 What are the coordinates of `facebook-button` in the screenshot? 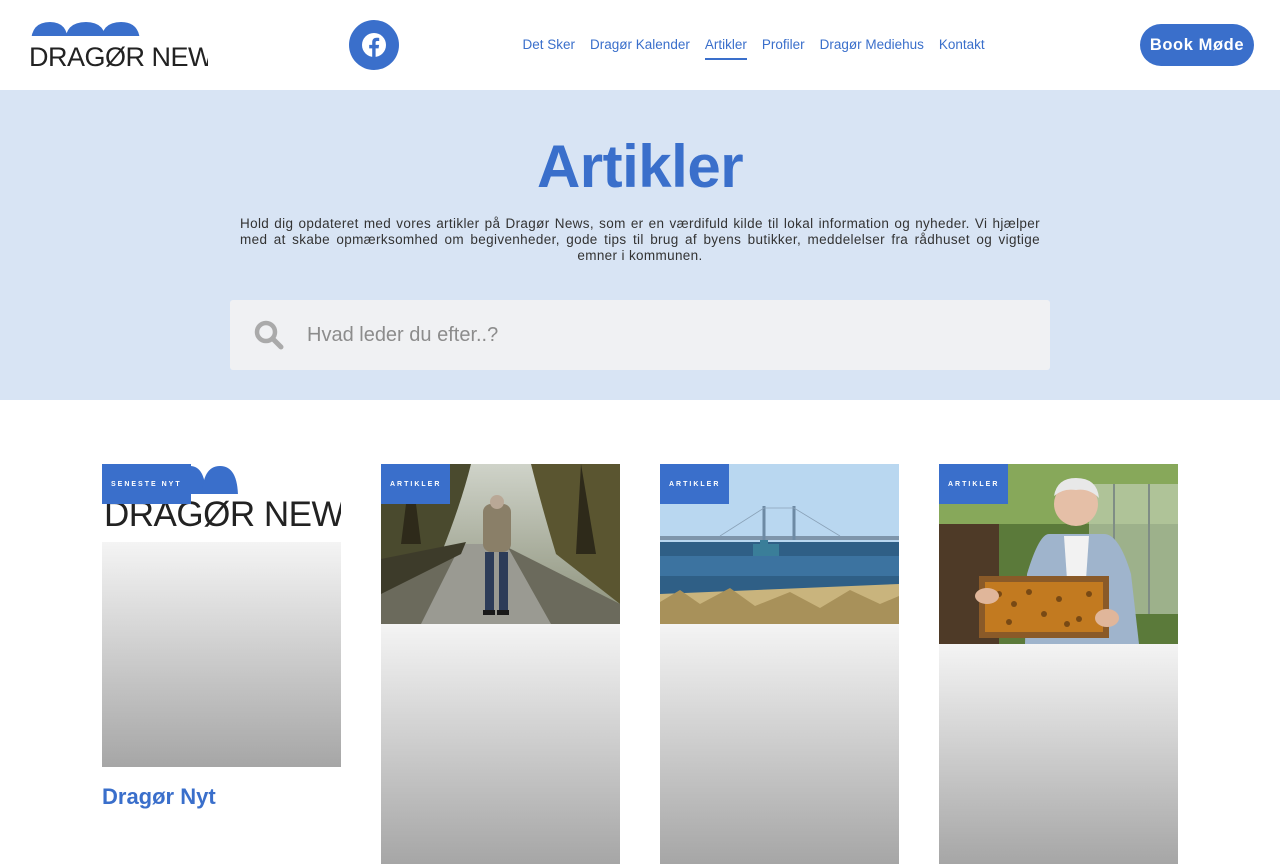 It's located at (374, 45).